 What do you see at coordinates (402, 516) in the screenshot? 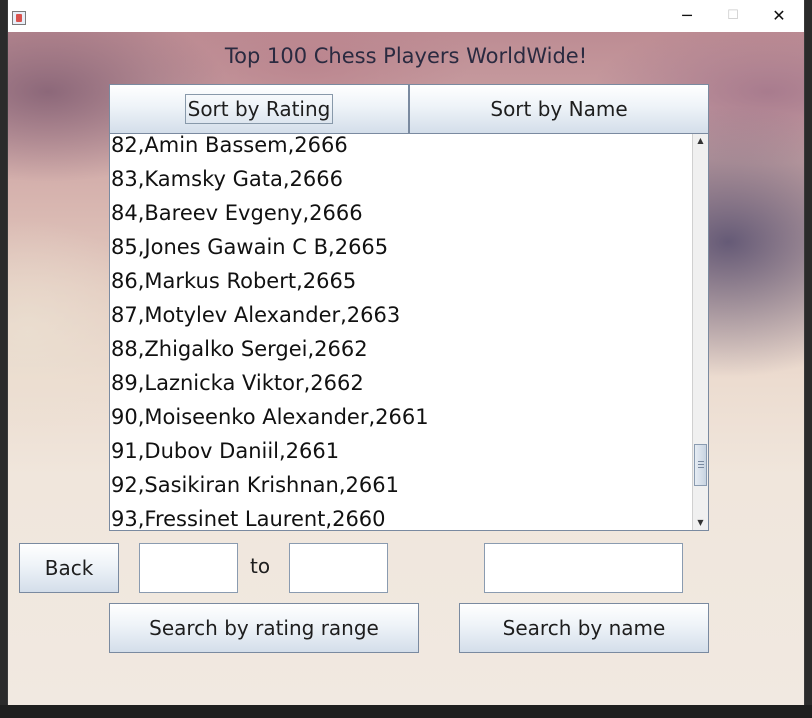
I see `list-item: 93,Fressinet Laurent,2660` at bounding box center [402, 516].